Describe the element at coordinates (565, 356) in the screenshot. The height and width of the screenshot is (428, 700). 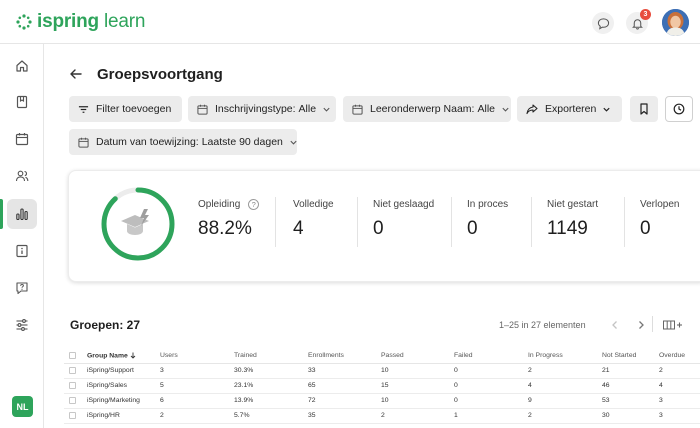
I see `column-header-in-progress: In Progress` at that location.